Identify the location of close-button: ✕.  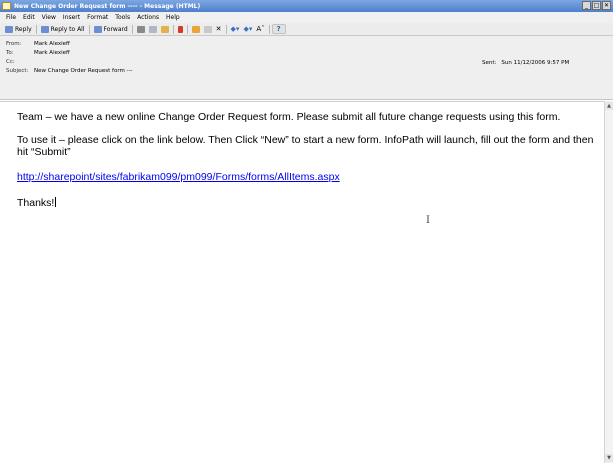
(606, 5).